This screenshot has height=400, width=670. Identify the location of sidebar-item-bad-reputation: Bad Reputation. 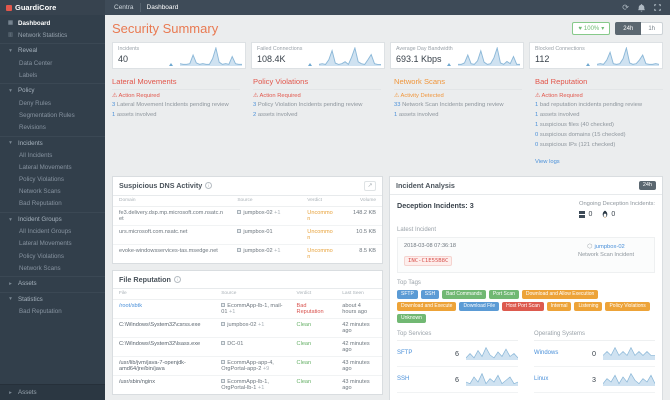
(52, 204).